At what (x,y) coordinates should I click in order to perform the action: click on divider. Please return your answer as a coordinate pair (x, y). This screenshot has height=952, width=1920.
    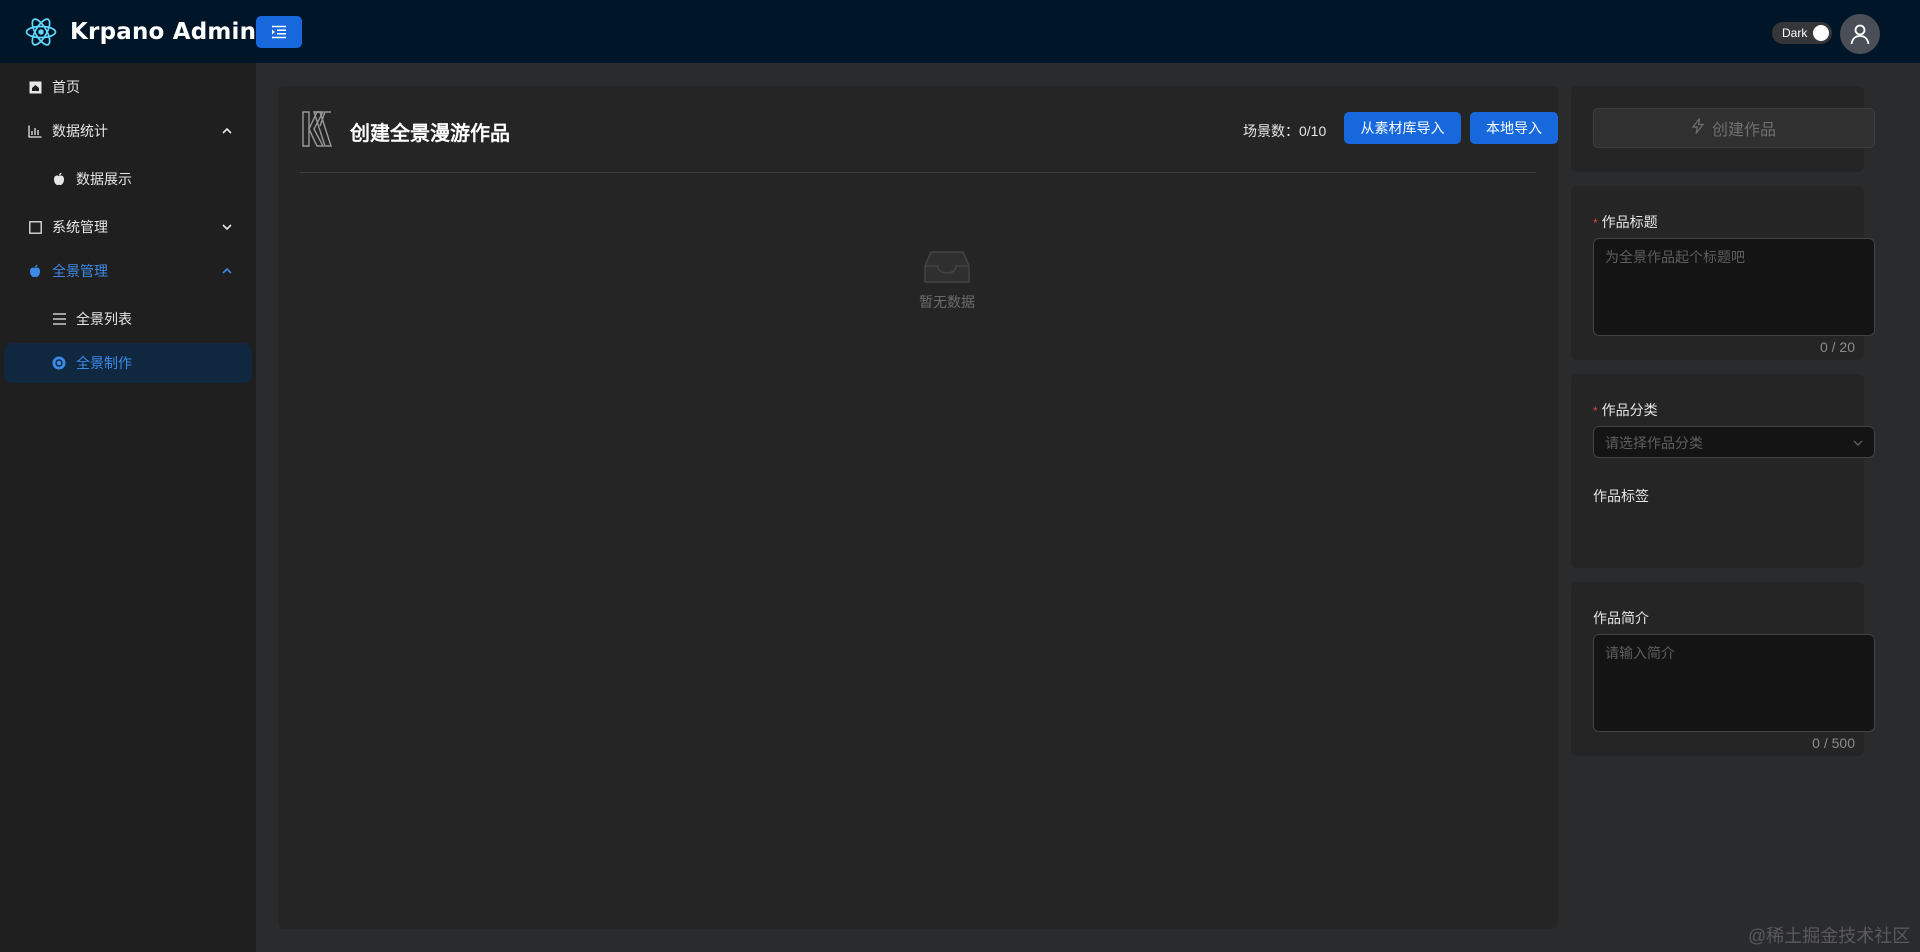
    Looking at the image, I should click on (918, 172).